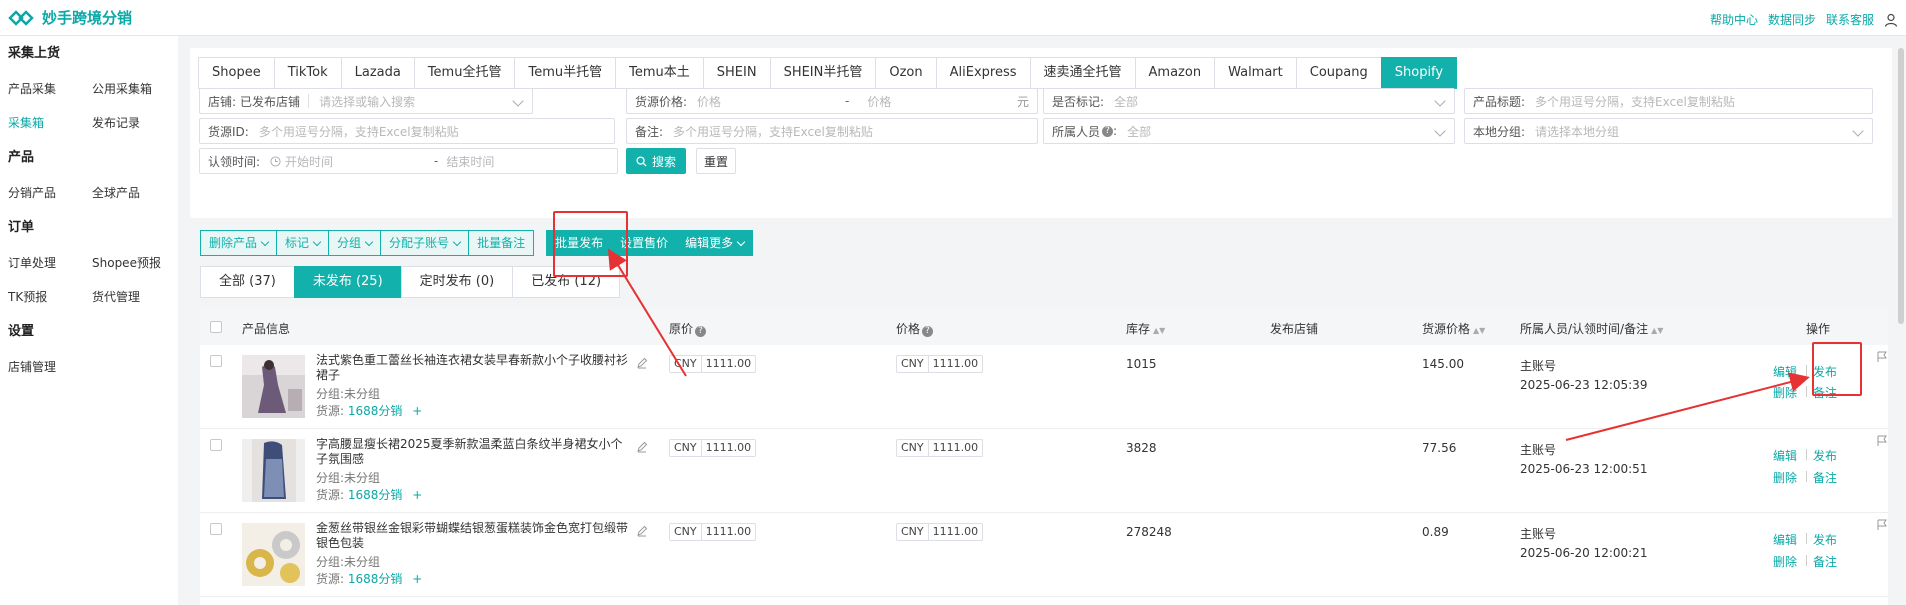  What do you see at coordinates (715, 243) in the screenshot?
I see `edit-more-button: 编辑更多` at bounding box center [715, 243].